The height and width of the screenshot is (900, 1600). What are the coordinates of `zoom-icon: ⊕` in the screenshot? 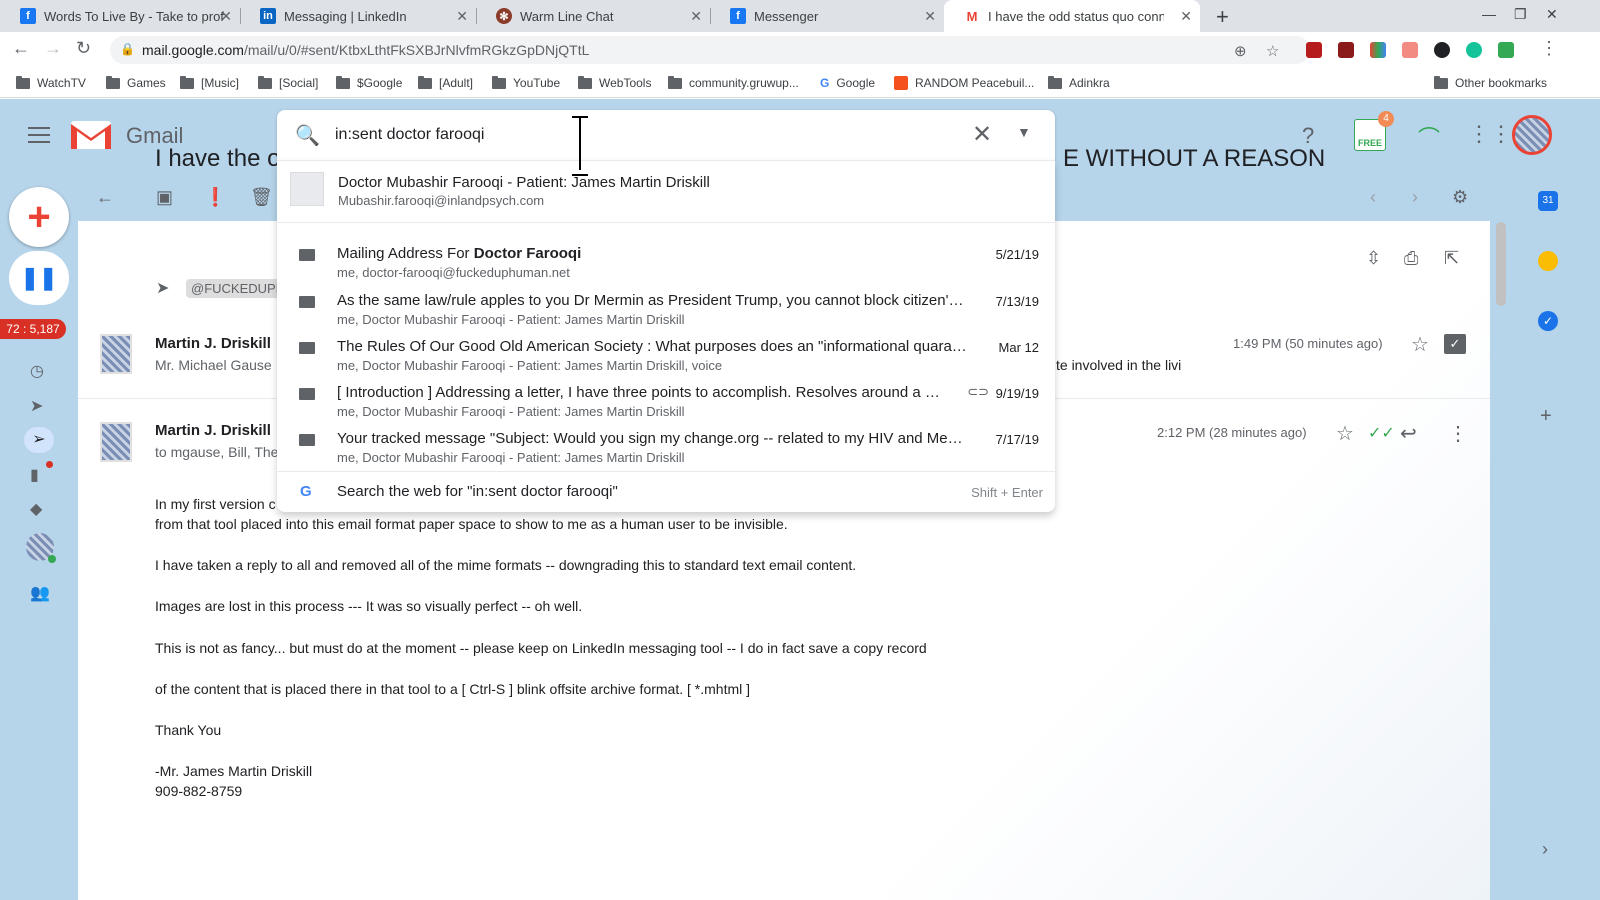 It's located at (1240, 51).